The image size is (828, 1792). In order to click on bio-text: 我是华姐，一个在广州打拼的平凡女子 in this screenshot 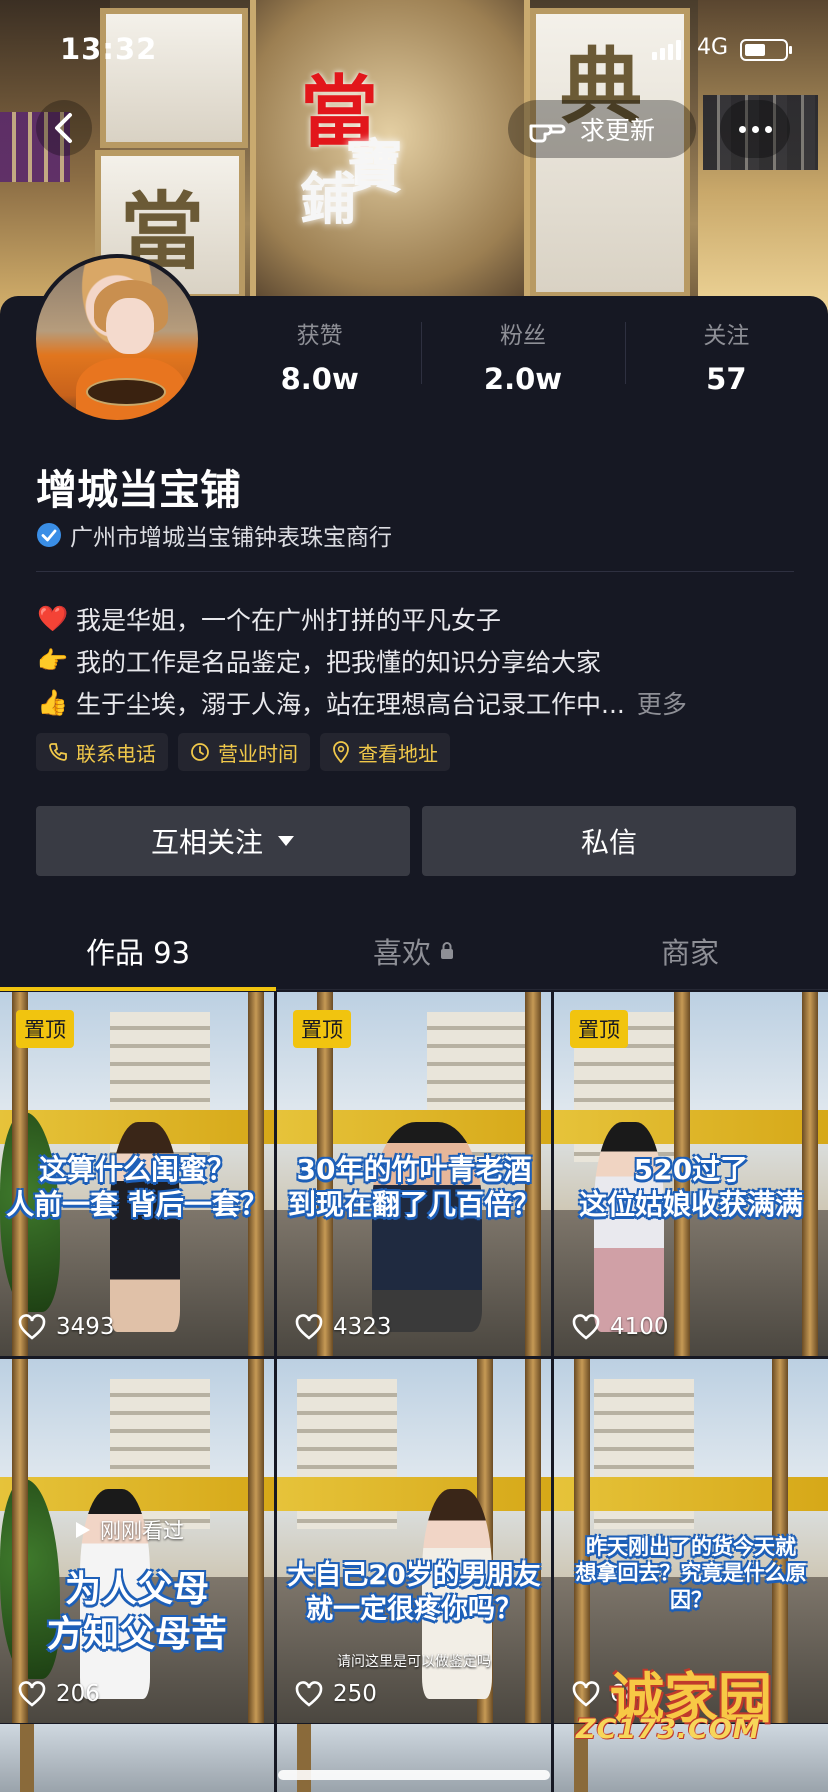, I will do `click(289, 620)`.